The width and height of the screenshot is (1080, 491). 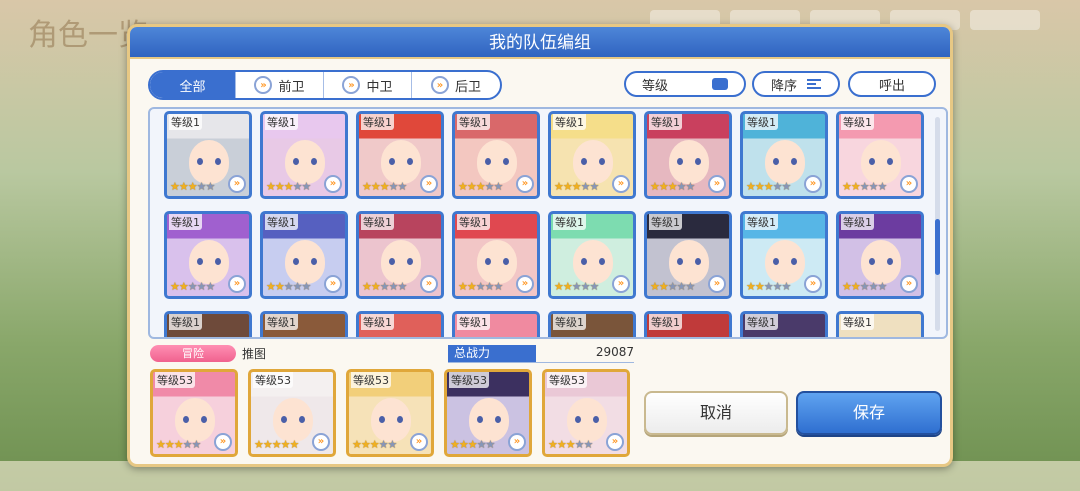 I want to click on save-button: 保存, so click(x=869, y=413).